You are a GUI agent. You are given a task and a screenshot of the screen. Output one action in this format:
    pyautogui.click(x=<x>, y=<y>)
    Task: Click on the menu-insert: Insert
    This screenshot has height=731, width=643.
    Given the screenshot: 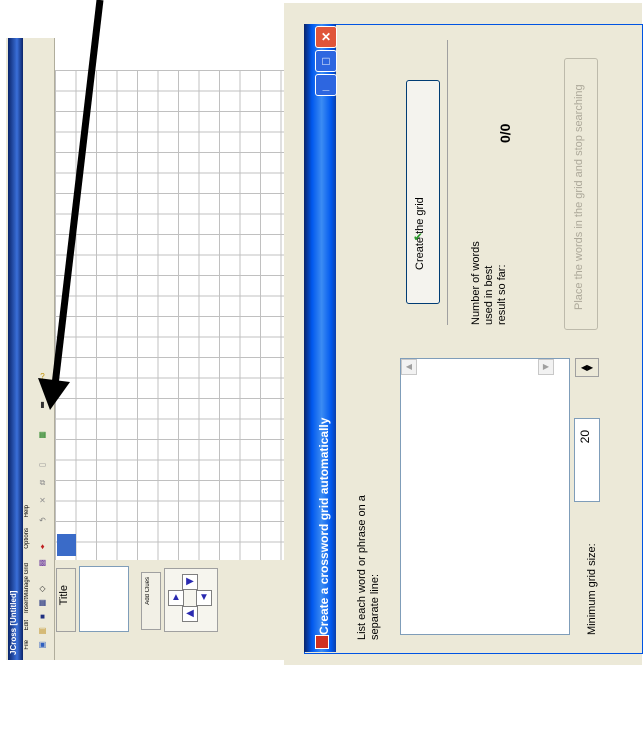 What is the action you would take?
    pyautogui.click(x=27, y=605)
    